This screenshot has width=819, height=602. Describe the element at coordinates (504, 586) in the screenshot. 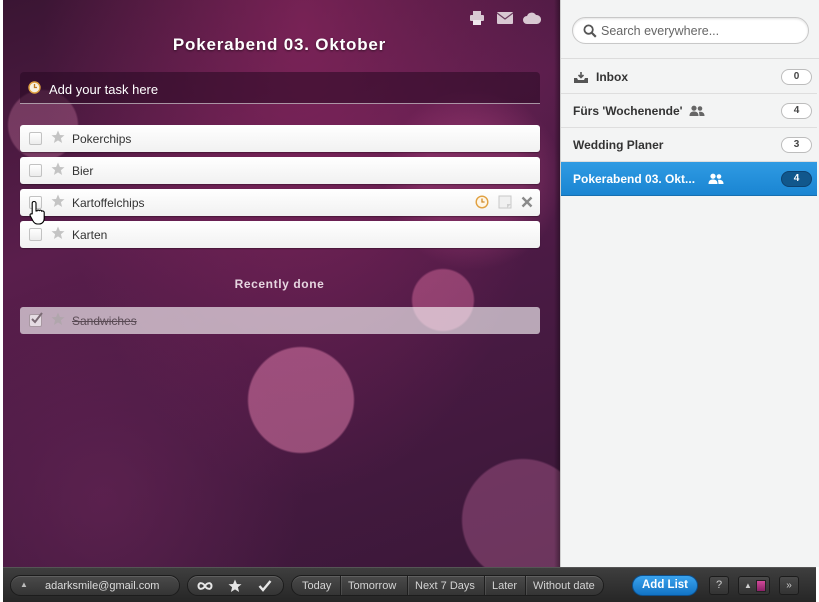

I see `tab-later: Later` at that location.